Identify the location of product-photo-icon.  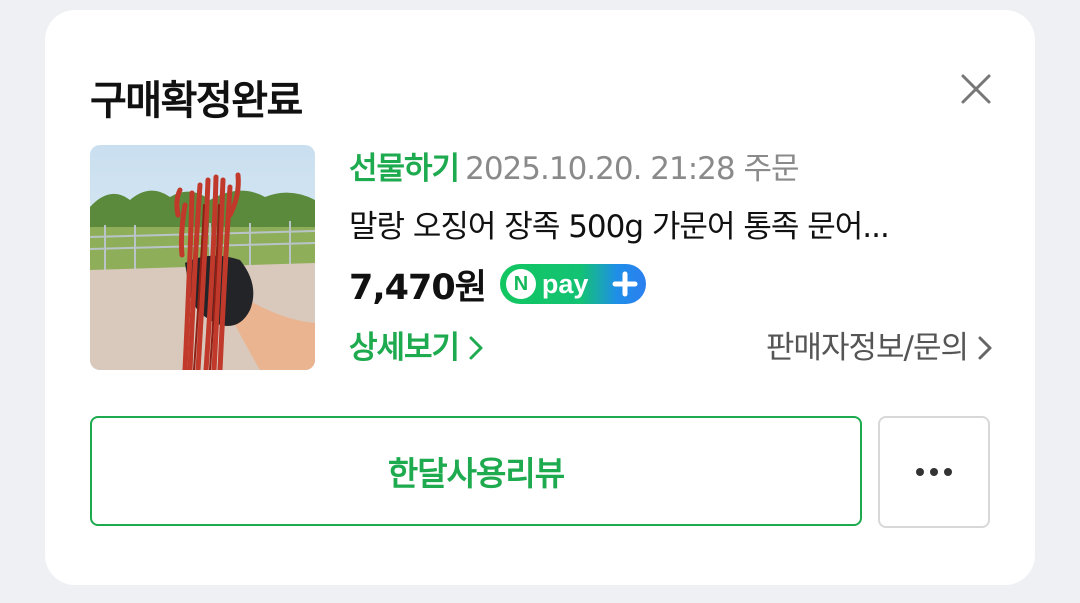
(202, 257).